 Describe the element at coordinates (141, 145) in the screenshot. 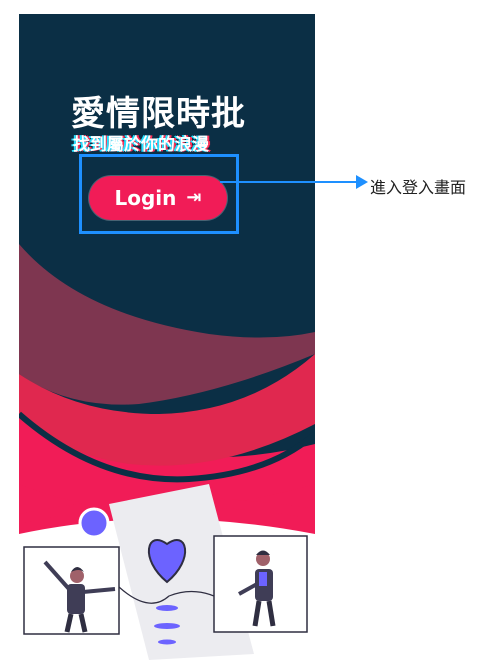

I see `app-subtitle: 找到屬於你的浪漫` at that location.